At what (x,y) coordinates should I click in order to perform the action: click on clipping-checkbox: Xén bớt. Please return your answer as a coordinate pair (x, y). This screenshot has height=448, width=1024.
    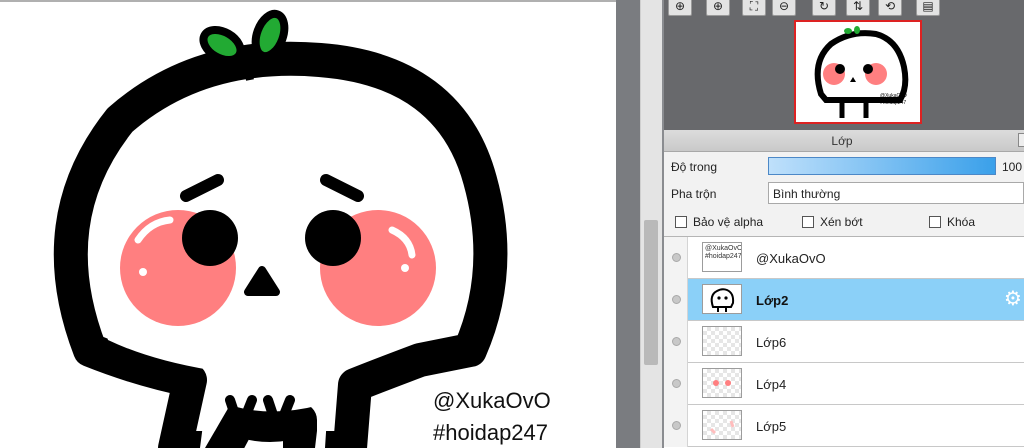
    Looking at the image, I should click on (832, 222).